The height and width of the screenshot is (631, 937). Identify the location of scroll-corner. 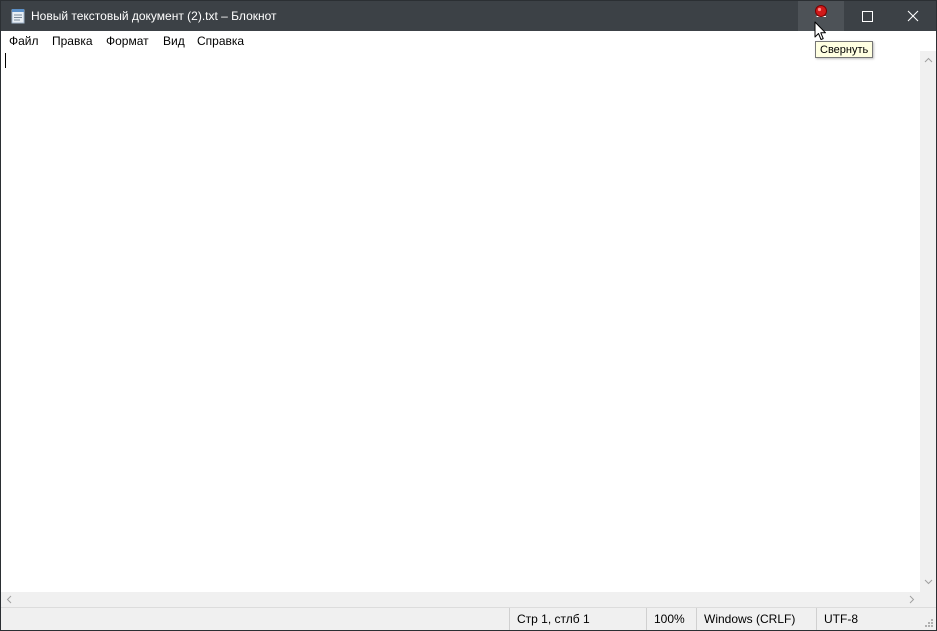
(928, 599).